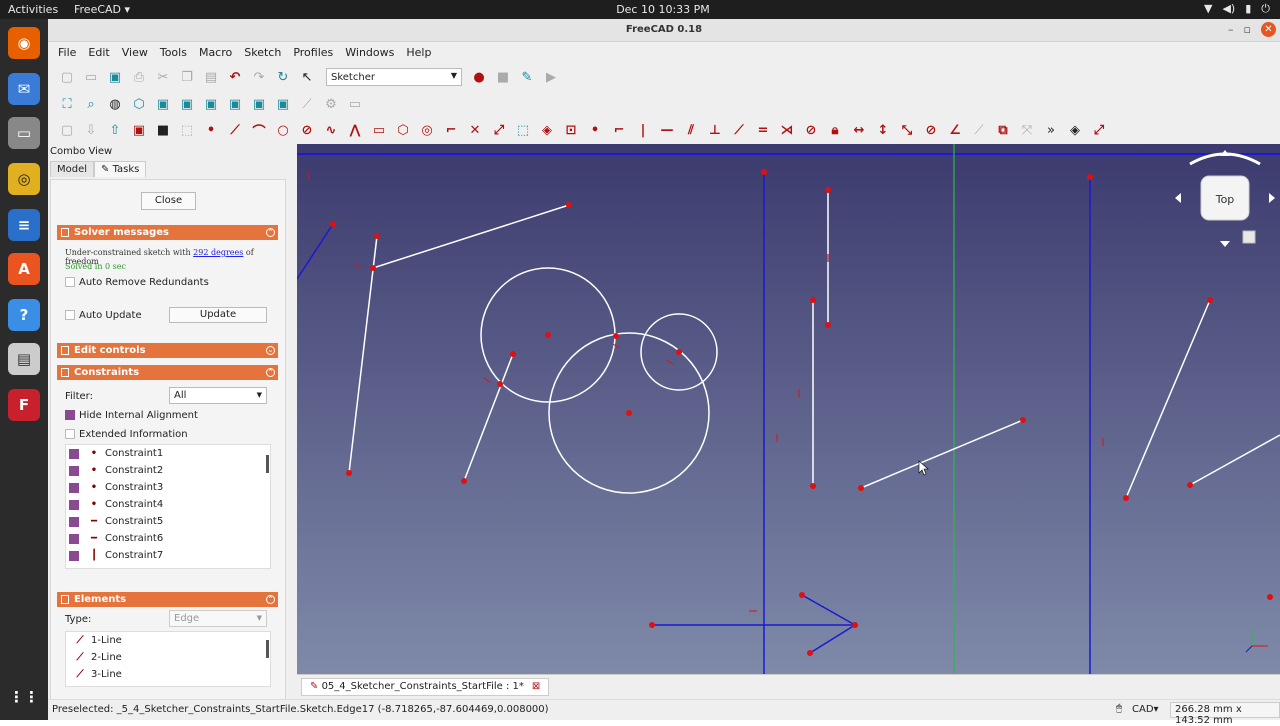 This screenshot has height=726, width=1280. What do you see at coordinates (115, 77) in the screenshot?
I see `save-icon: ▣` at bounding box center [115, 77].